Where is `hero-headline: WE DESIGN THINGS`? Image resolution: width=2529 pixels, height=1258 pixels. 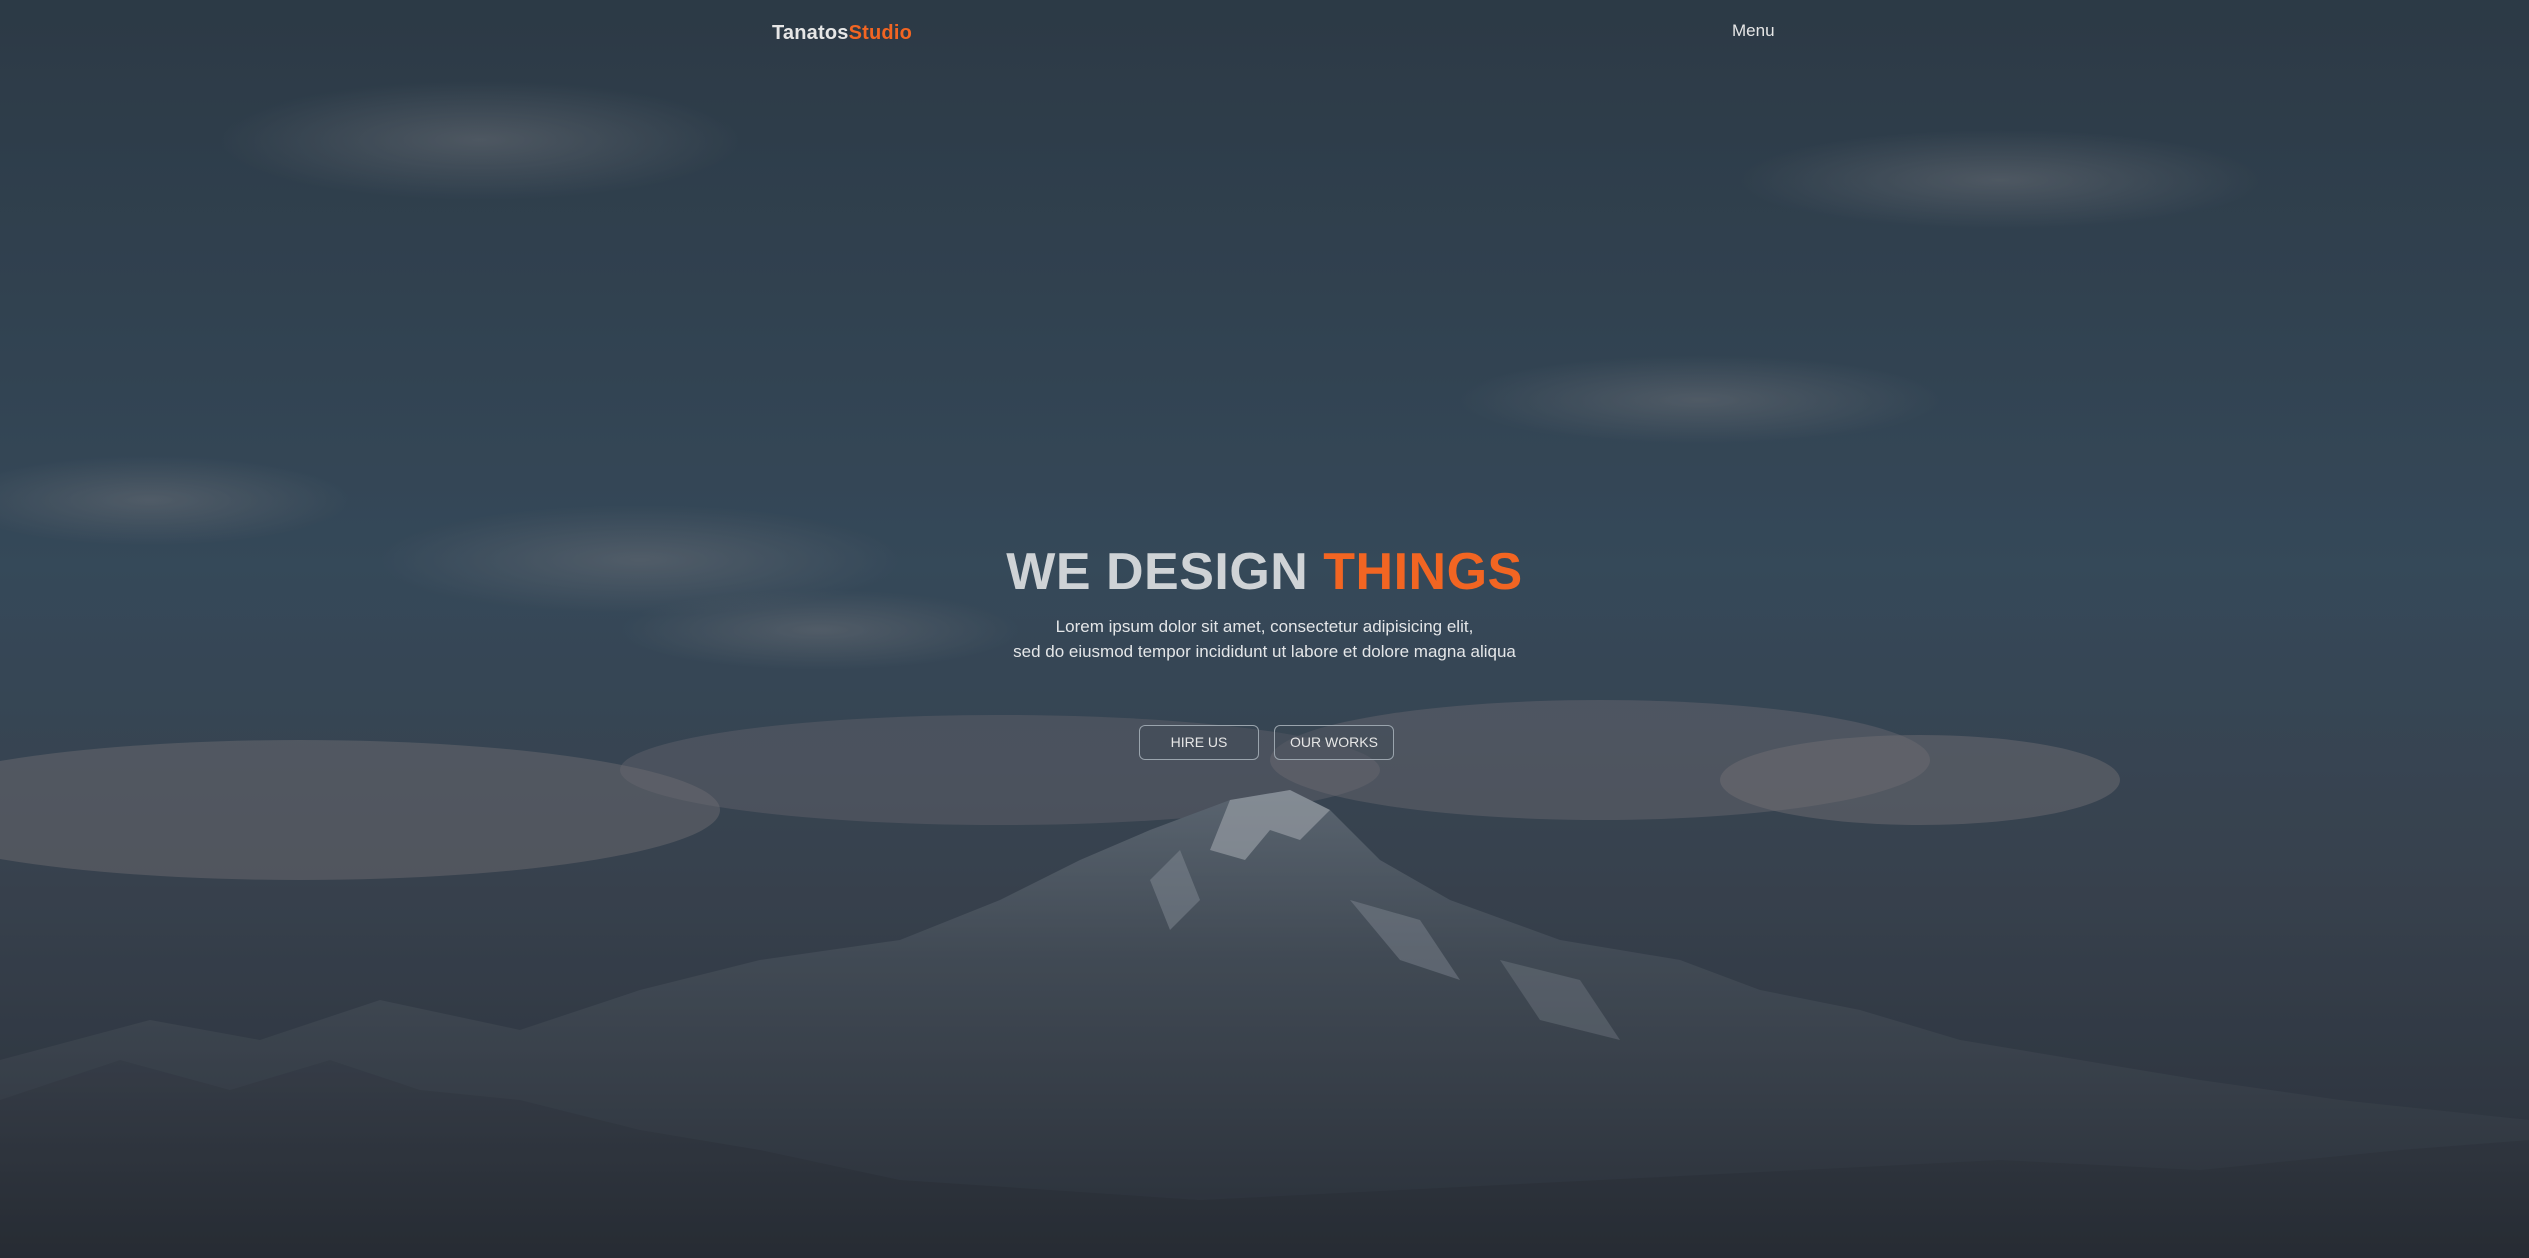 hero-headline: WE DESIGN THINGS is located at coordinates (1264, 572).